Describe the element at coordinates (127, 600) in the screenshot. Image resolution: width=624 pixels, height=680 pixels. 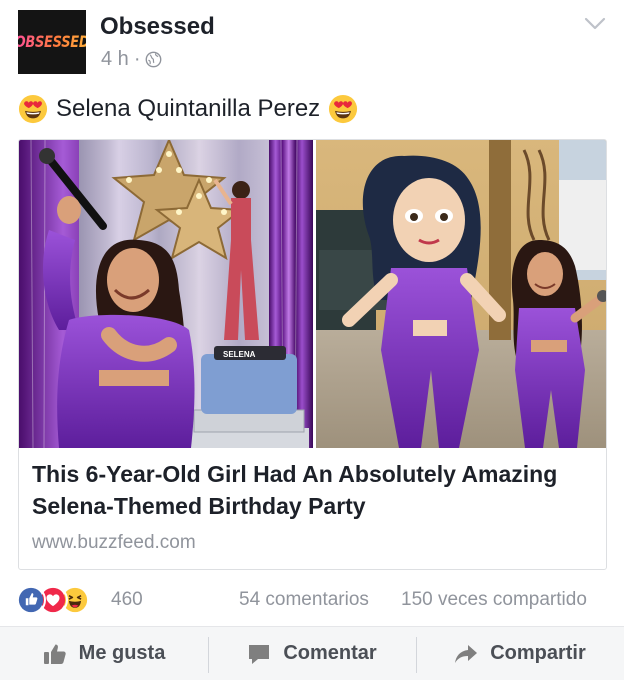
I see `reaction-count: 460` at that location.